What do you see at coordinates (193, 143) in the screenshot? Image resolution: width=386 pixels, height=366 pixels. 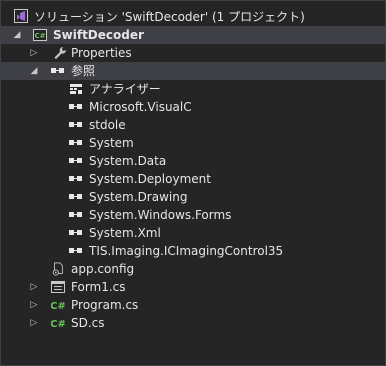 I see `tree-row-reference: System` at bounding box center [193, 143].